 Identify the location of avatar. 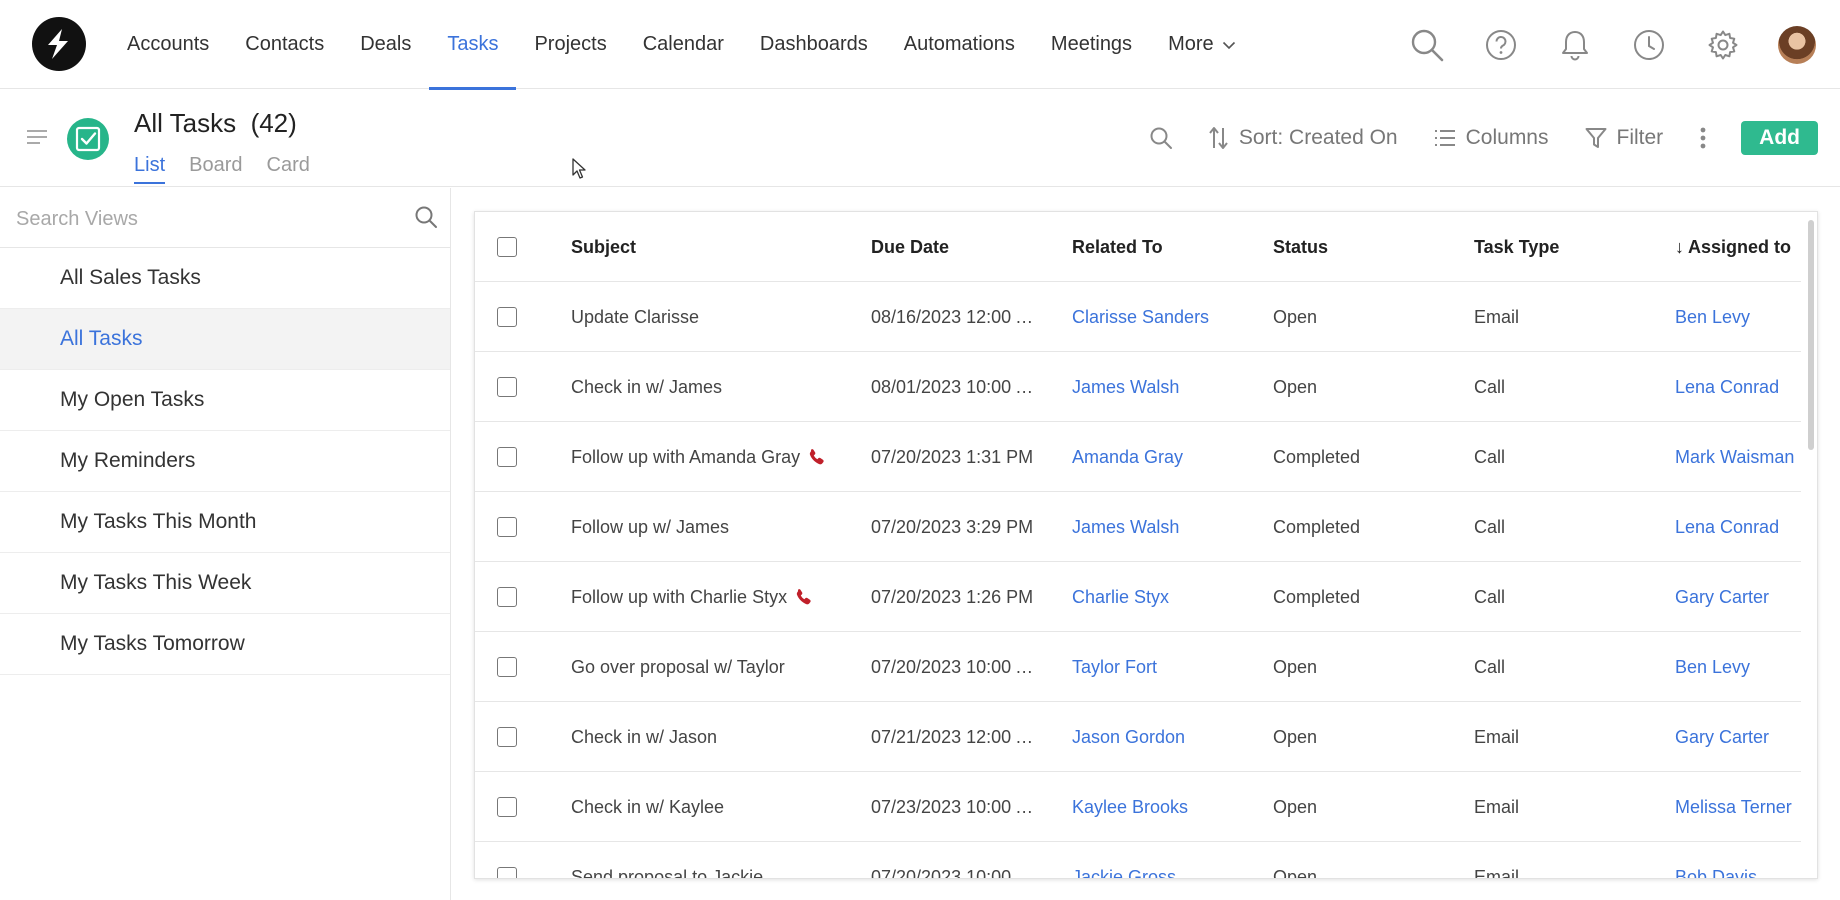
(1797, 44).